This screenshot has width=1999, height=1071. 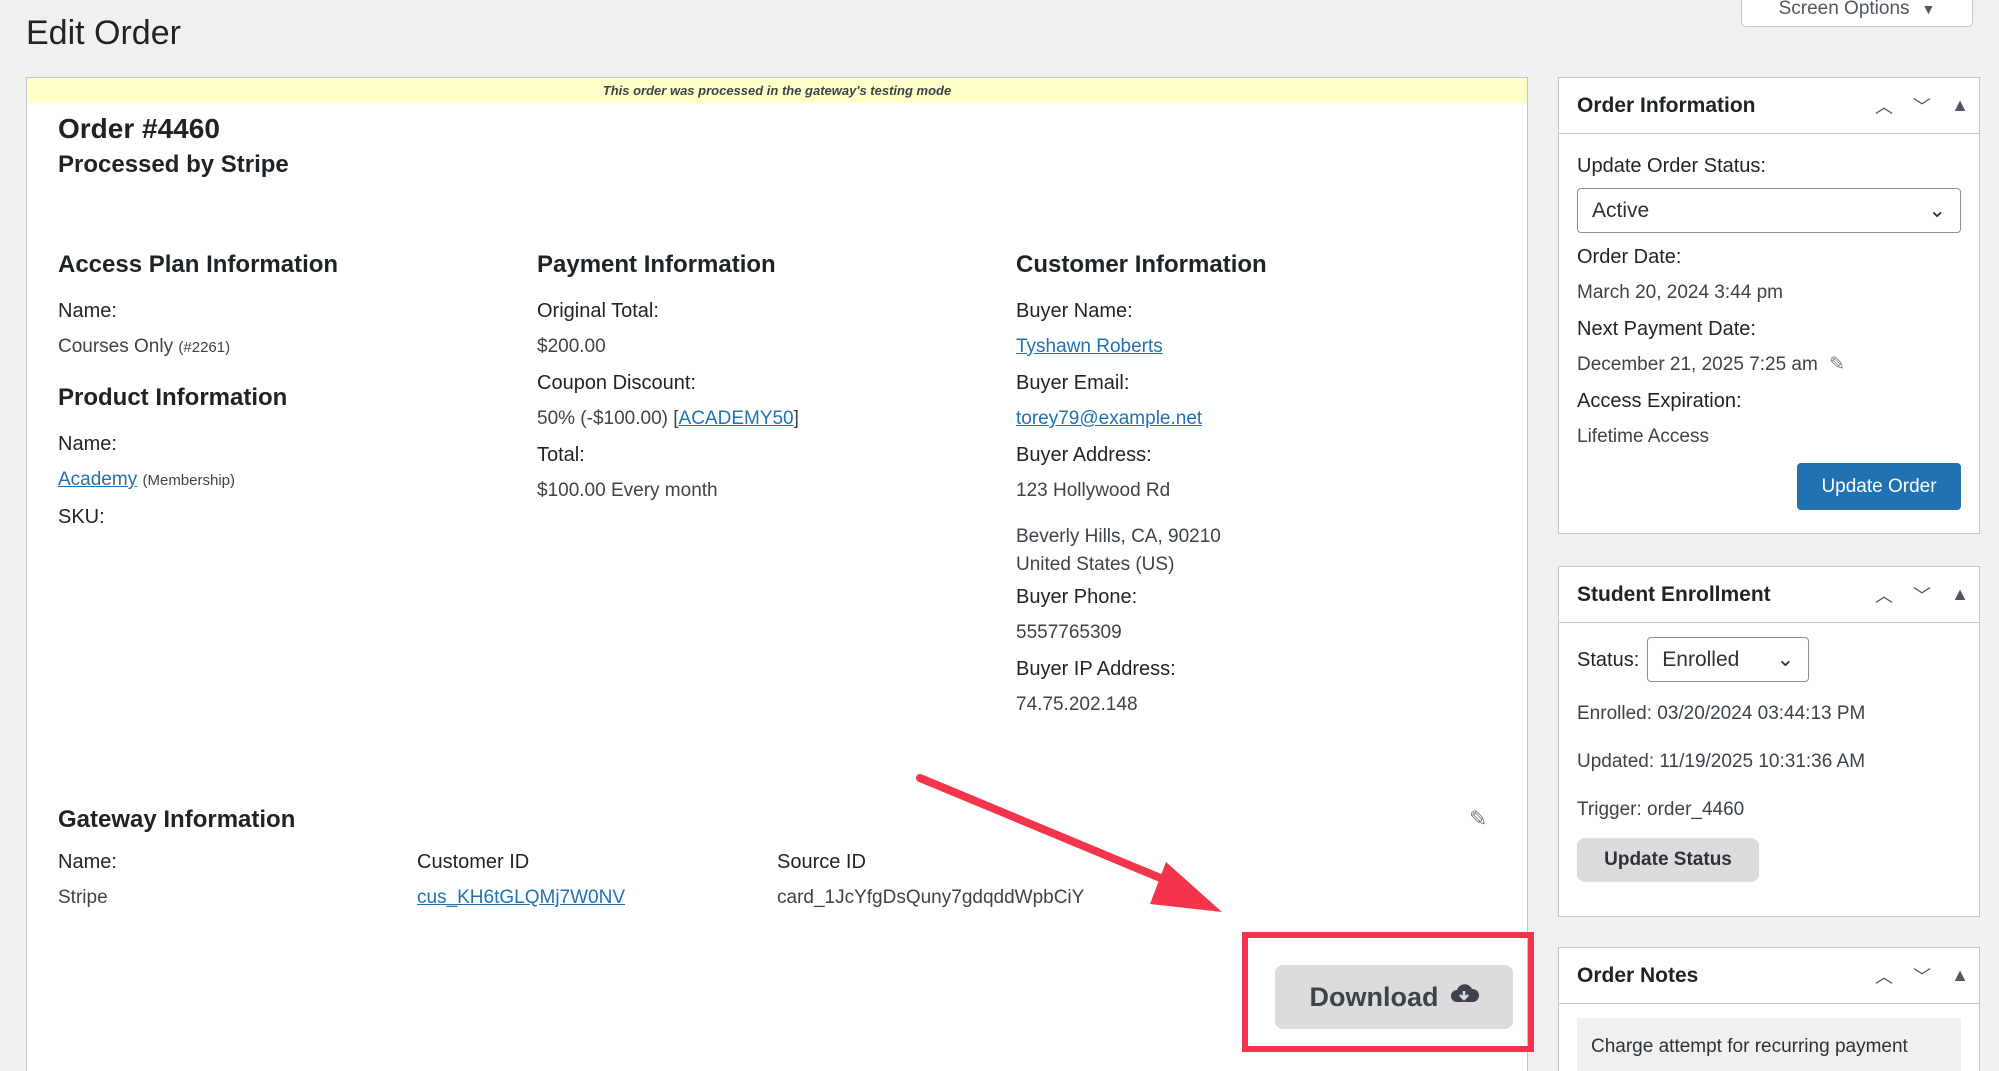 What do you see at coordinates (103, 33) in the screenshot?
I see `page-title: Edit Order` at bounding box center [103, 33].